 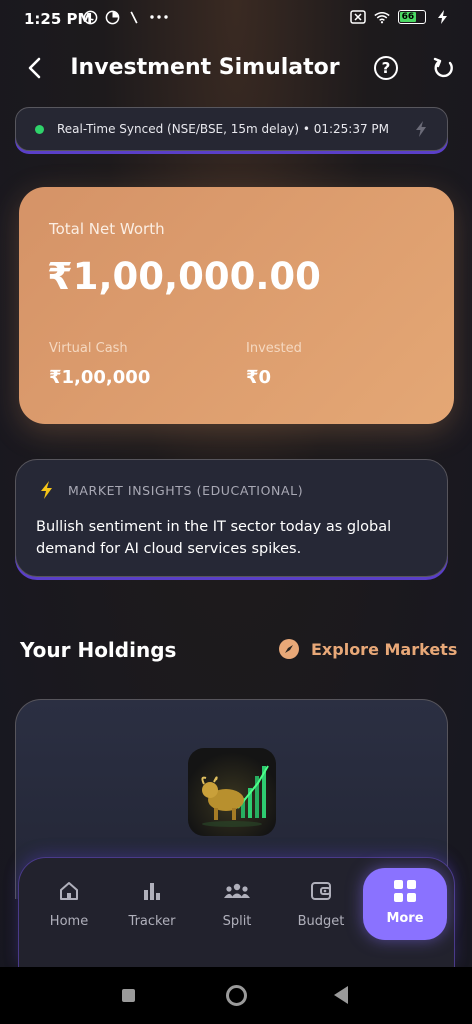 I want to click on insights-title: MARKET INSIGHTS (EDUCATIONAL), so click(x=186, y=490).